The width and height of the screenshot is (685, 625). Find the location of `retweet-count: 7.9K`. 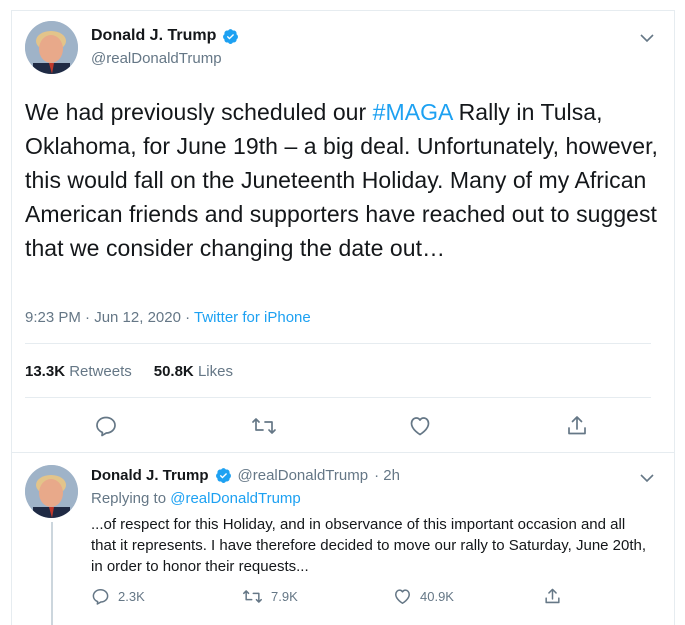

retweet-count: 7.9K is located at coordinates (284, 596).